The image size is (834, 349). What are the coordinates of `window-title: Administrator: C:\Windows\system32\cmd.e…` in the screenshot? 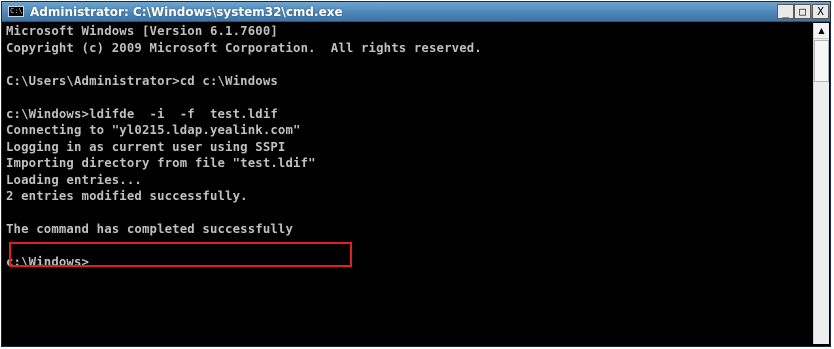 It's located at (186, 12).